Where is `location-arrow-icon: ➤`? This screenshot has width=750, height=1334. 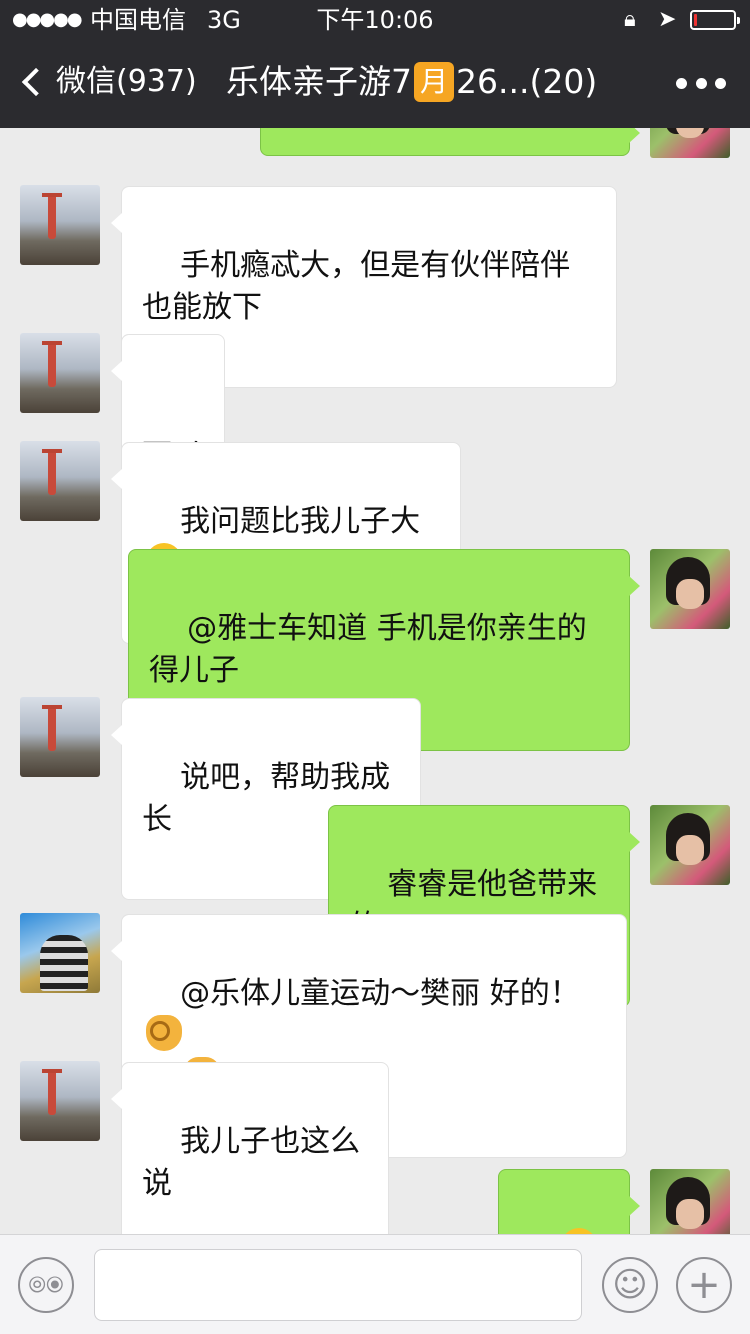 location-arrow-icon: ➤ is located at coordinates (667, 19).